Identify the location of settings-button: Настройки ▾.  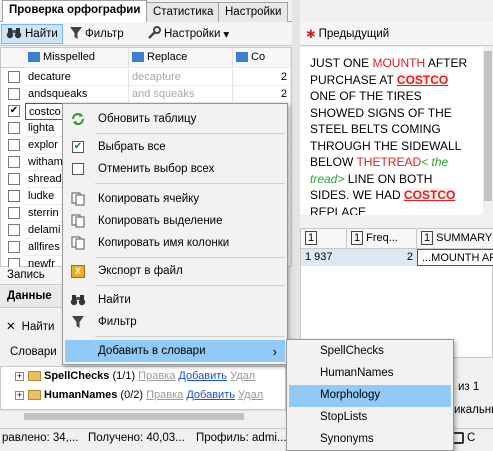
(188, 34).